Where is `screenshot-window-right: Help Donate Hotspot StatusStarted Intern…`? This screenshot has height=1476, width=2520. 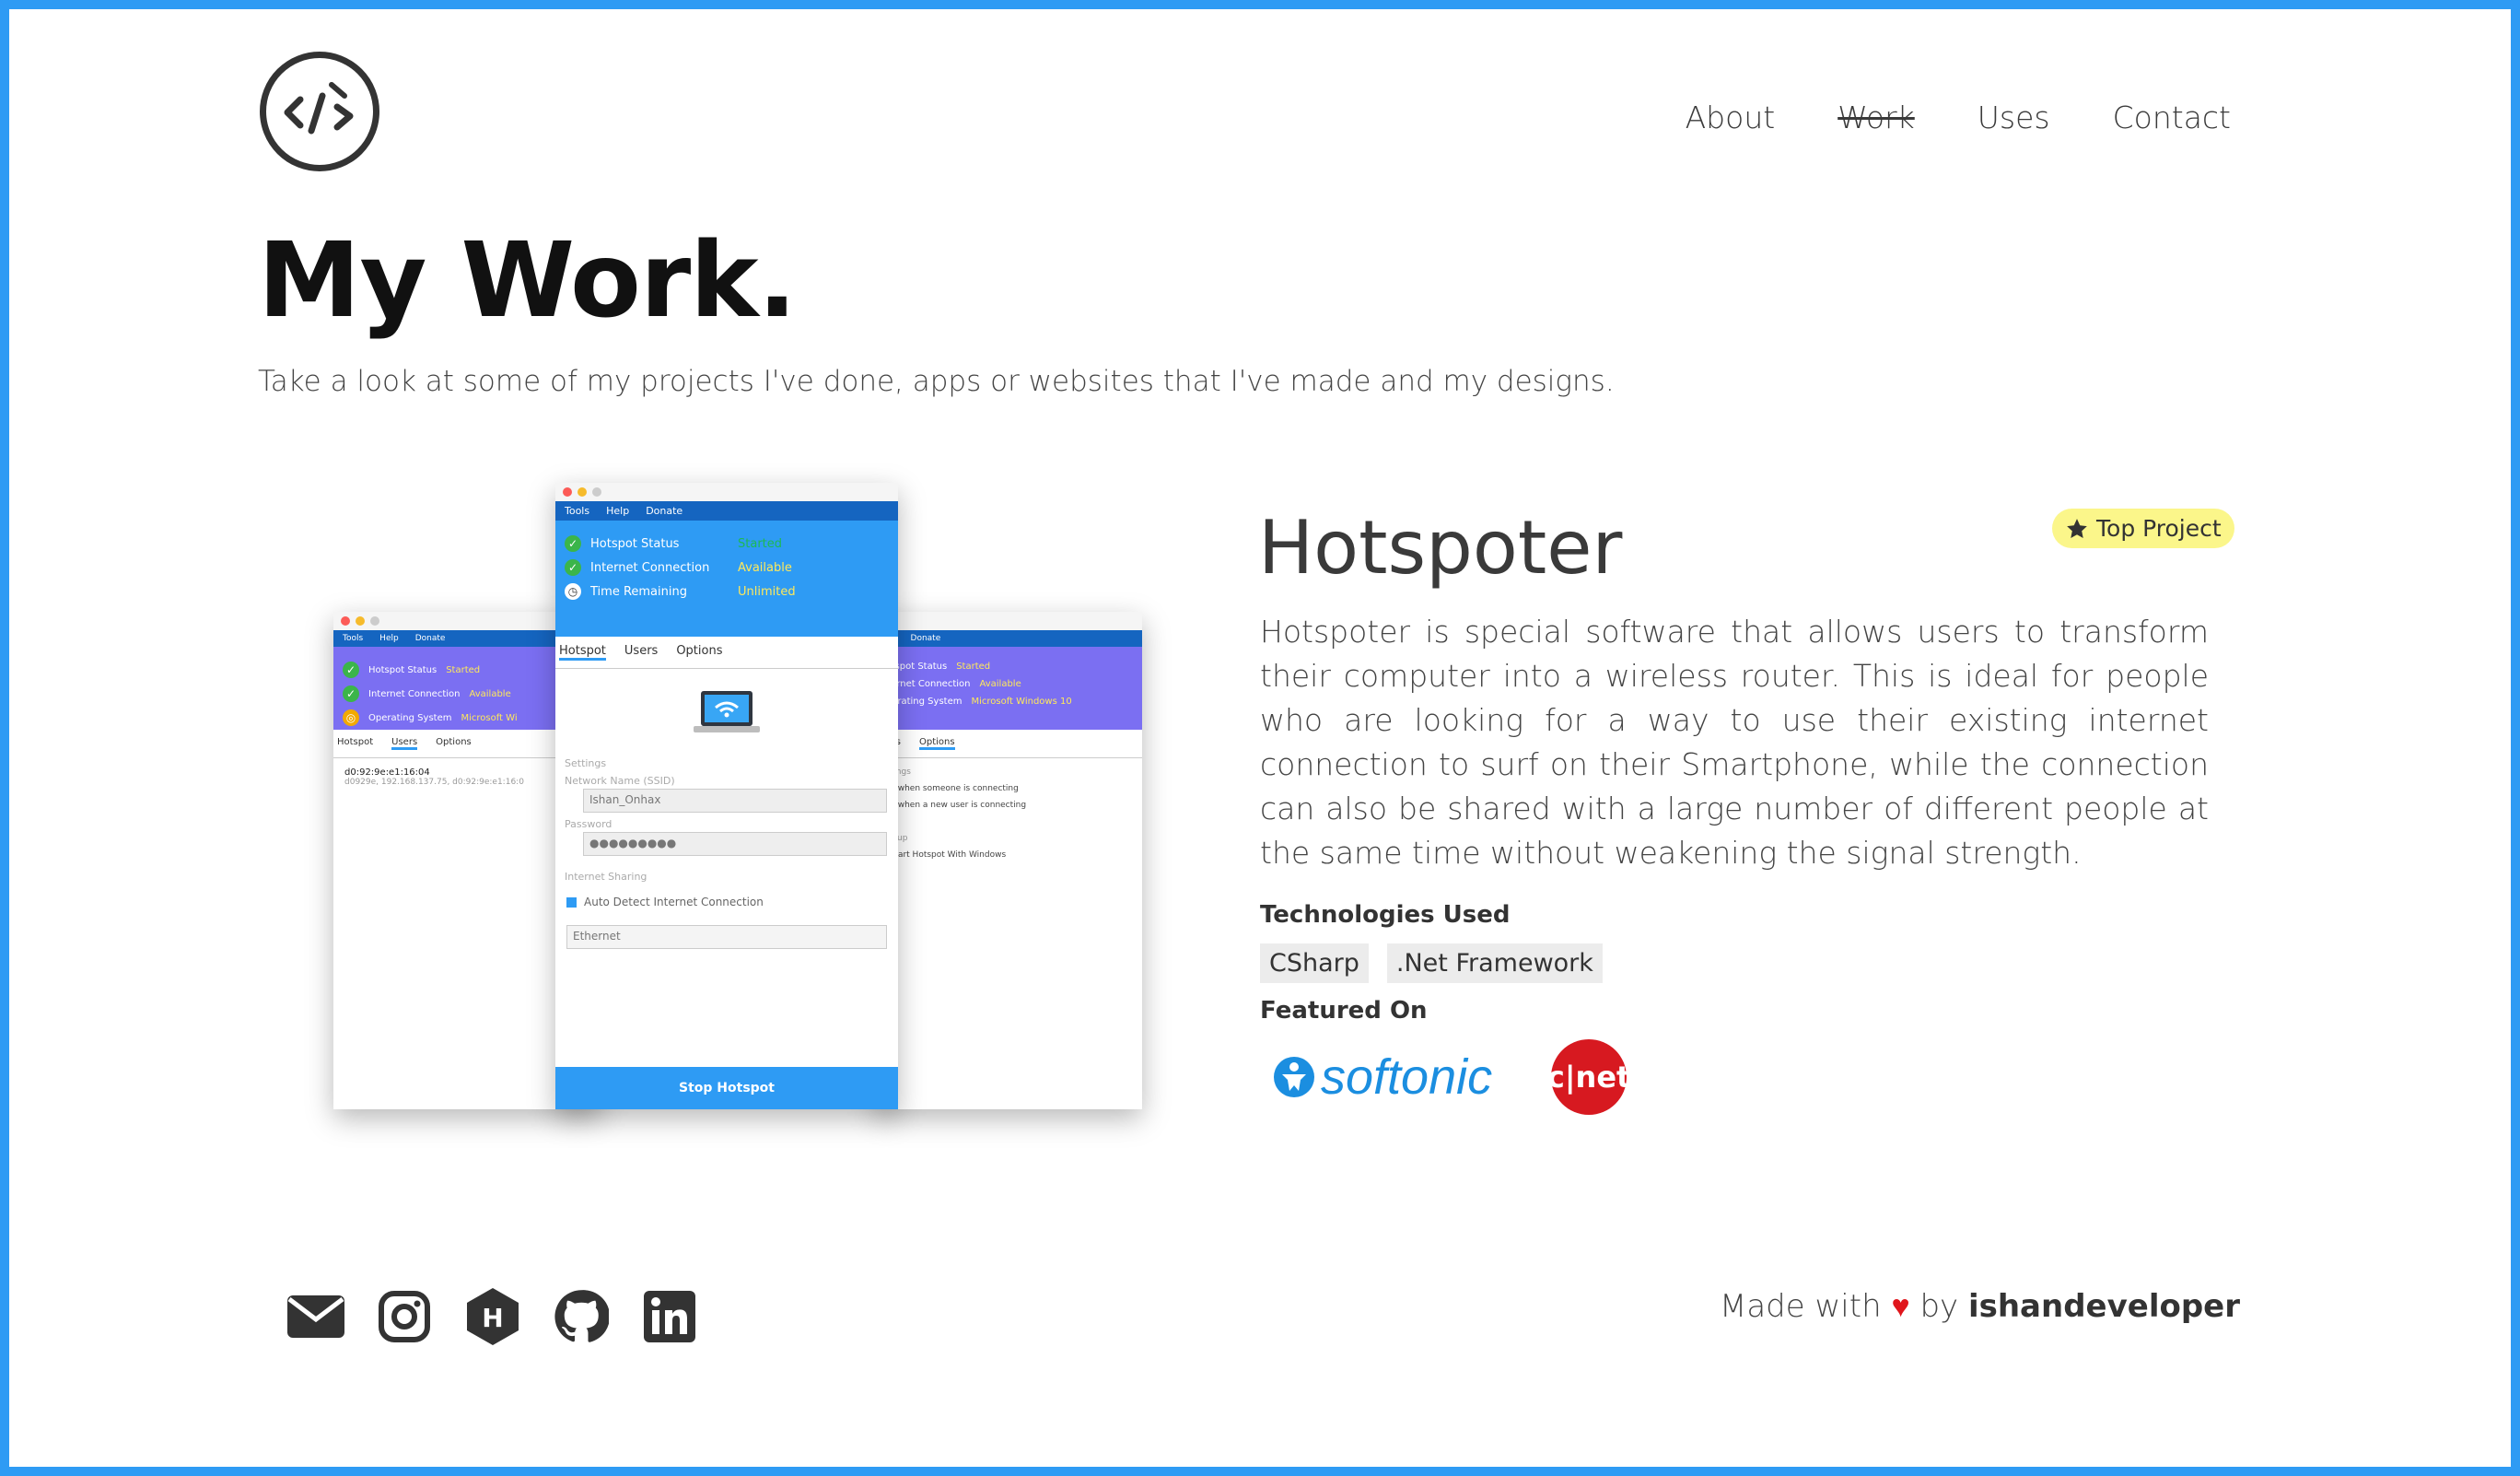
screenshot-window-right: Help Donate Hotspot StatusStarted Intern… is located at coordinates (1008, 861).